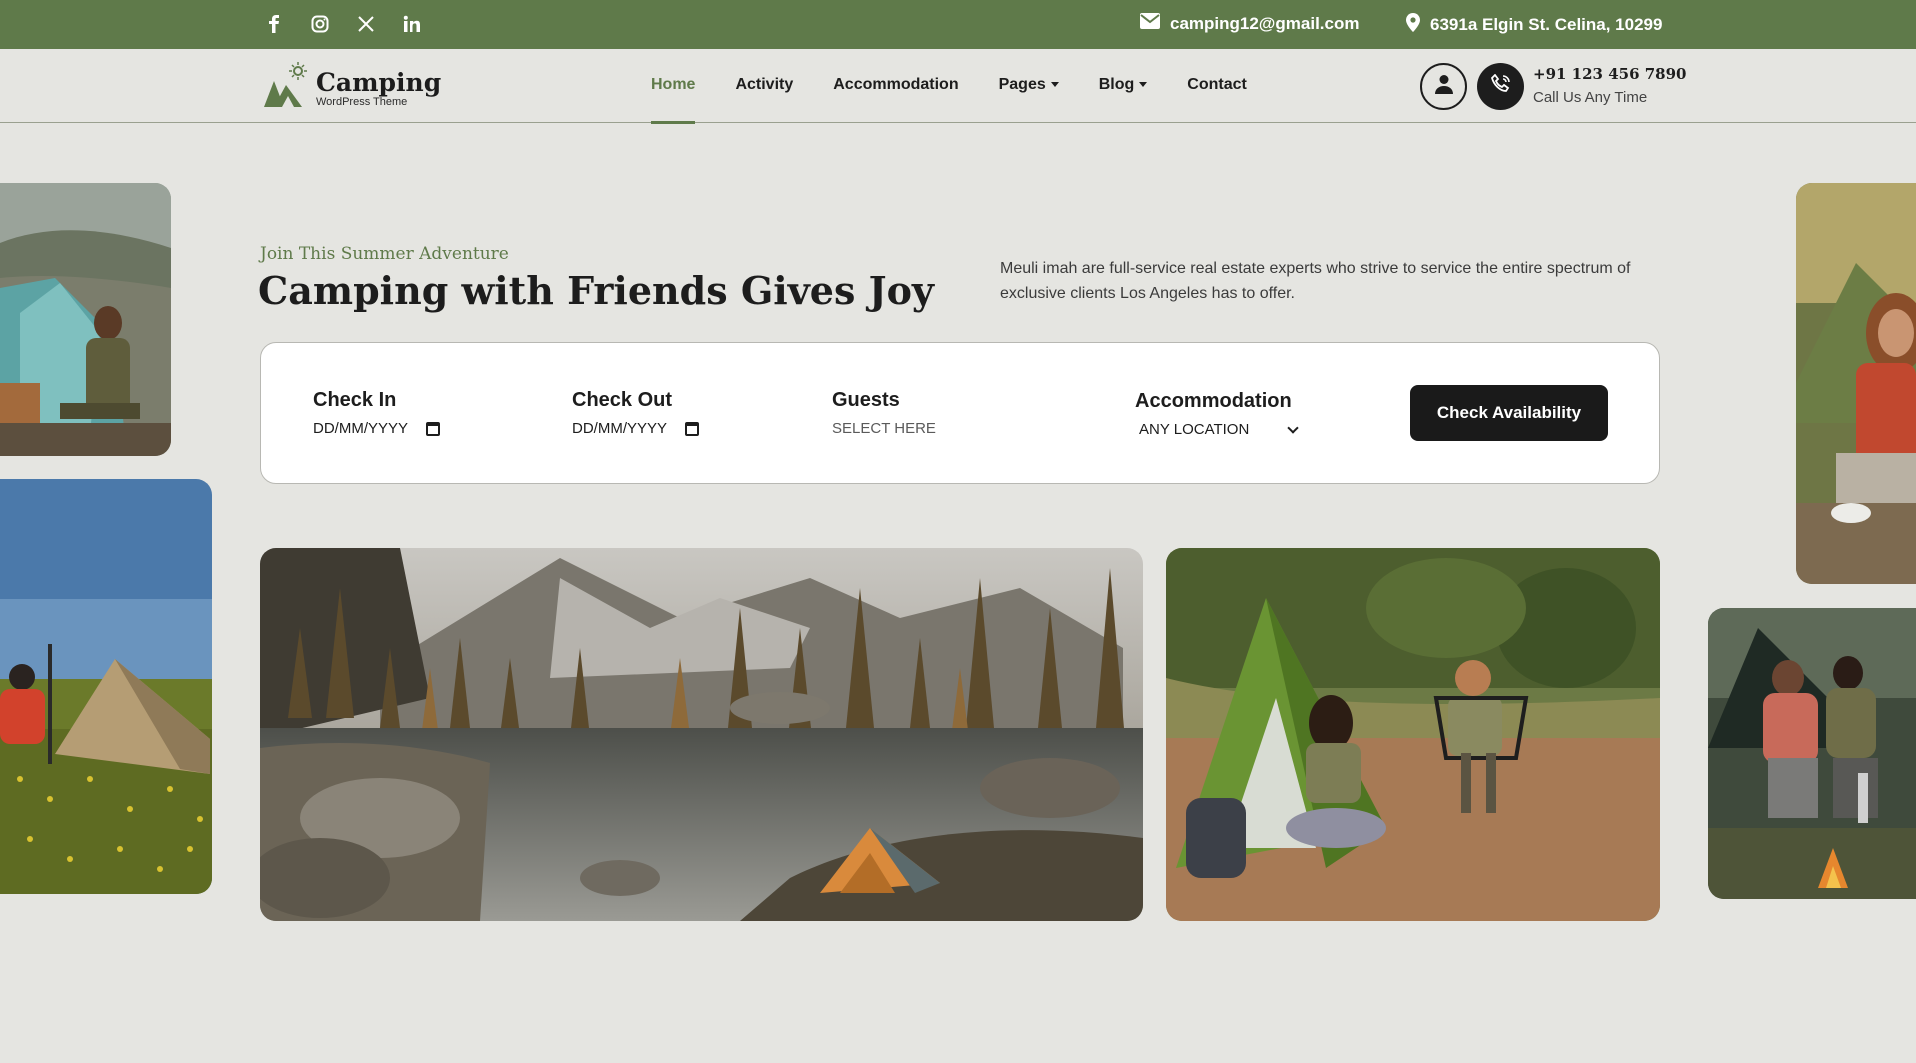 This screenshot has height=1063, width=1916. I want to click on check-out-field: Check Out DD/MM/YYYY, so click(636, 413).